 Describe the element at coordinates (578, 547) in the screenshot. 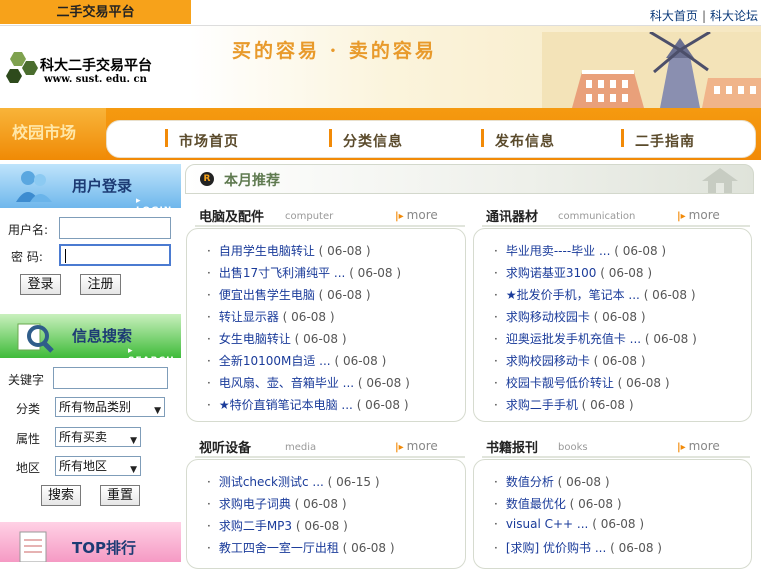

I see `list-item: · [求购] 优价购书 ... ( 06-08 )` at that location.